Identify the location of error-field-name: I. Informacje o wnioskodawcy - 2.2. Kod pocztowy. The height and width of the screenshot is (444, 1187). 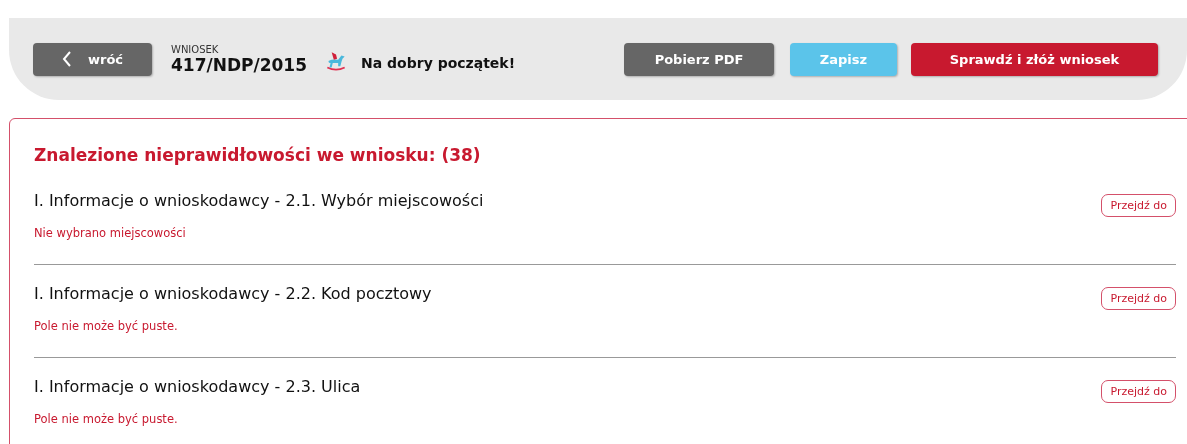
(233, 293).